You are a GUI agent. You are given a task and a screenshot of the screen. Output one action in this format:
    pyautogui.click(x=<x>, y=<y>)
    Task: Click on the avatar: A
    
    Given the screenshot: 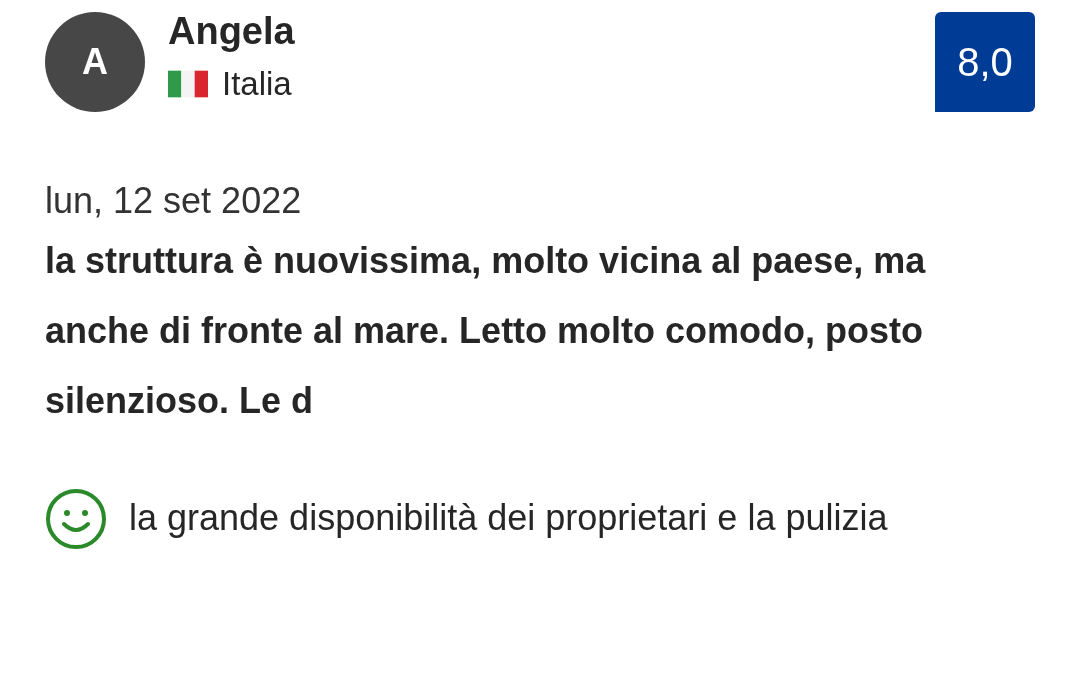 What is the action you would take?
    pyautogui.click(x=95, y=62)
    